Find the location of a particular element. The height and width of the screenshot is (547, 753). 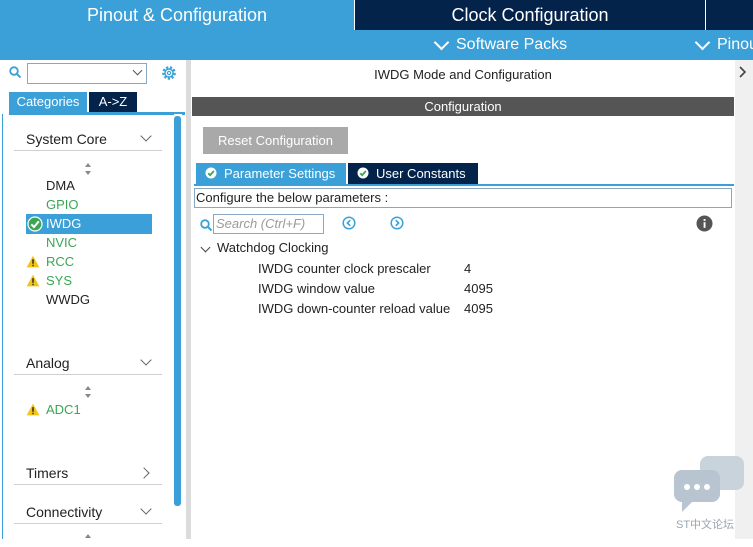

tab-user-constants: User Constants is located at coordinates (413, 173).